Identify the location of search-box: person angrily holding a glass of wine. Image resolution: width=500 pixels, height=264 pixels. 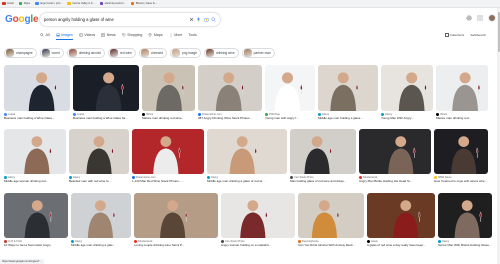
(130, 19).